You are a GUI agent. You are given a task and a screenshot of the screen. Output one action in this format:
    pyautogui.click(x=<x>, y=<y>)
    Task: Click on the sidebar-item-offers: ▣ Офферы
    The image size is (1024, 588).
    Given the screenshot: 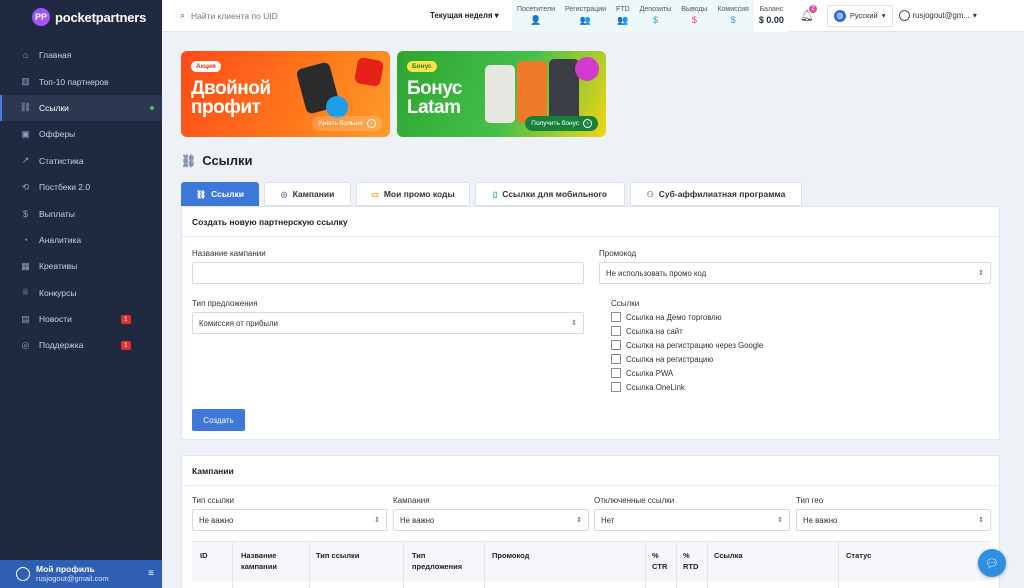 What is the action you would take?
    pyautogui.click(x=81, y=134)
    